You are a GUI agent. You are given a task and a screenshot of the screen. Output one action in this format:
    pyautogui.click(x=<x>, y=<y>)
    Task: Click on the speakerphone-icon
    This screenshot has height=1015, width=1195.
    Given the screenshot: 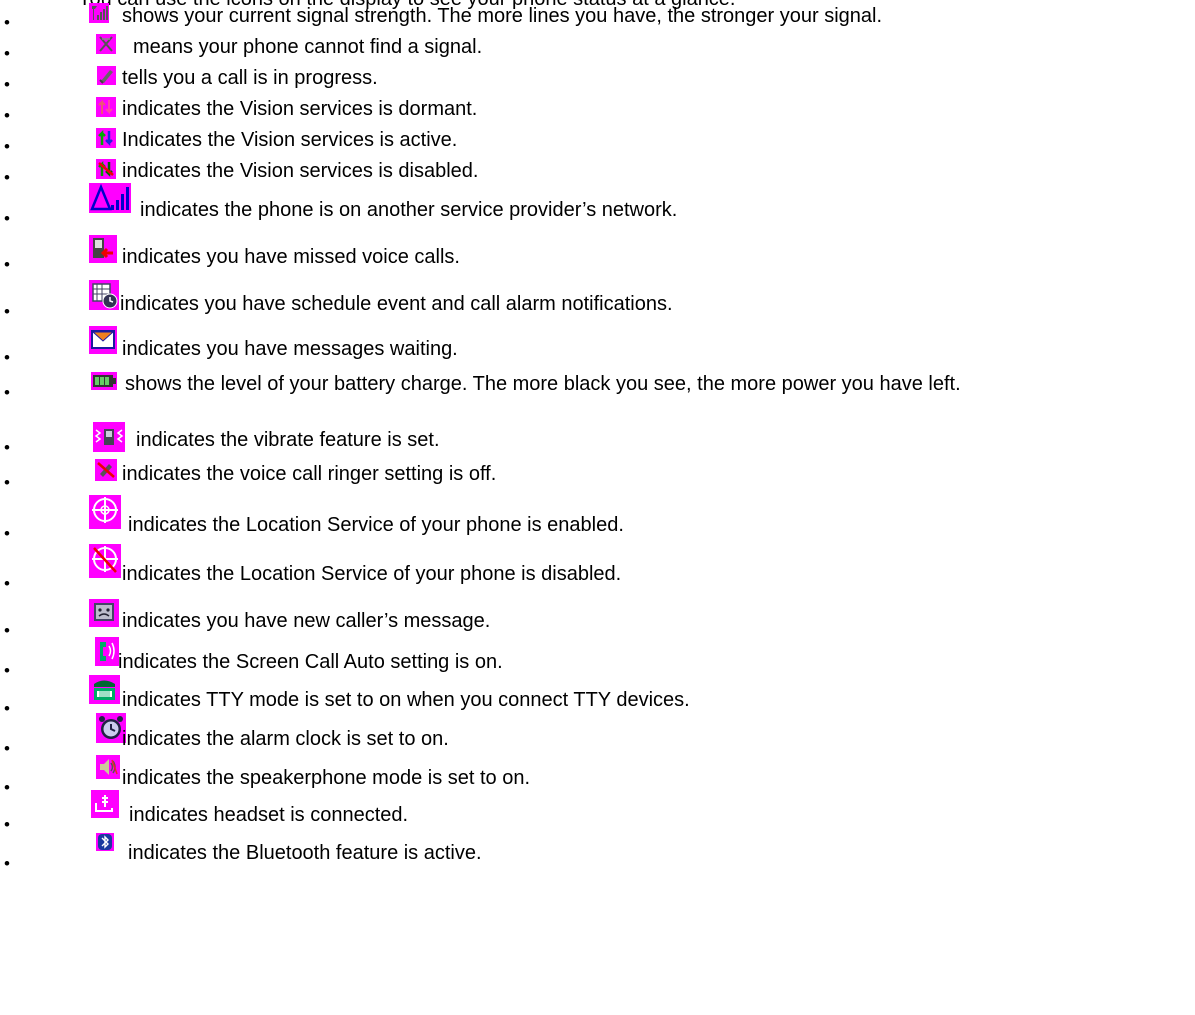 What is the action you would take?
    pyautogui.click(x=108, y=767)
    